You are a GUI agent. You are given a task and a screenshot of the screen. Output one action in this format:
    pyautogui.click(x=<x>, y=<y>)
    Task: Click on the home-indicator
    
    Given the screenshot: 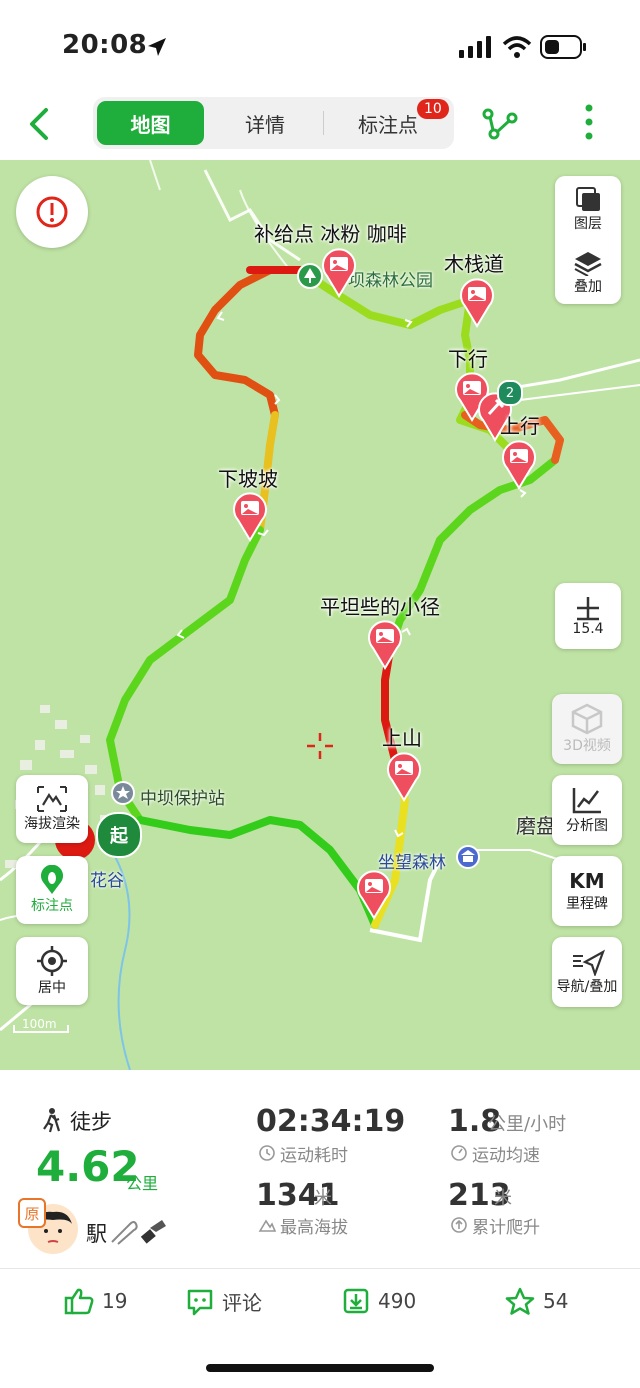 What is the action you would take?
    pyautogui.click(x=320, y=1368)
    